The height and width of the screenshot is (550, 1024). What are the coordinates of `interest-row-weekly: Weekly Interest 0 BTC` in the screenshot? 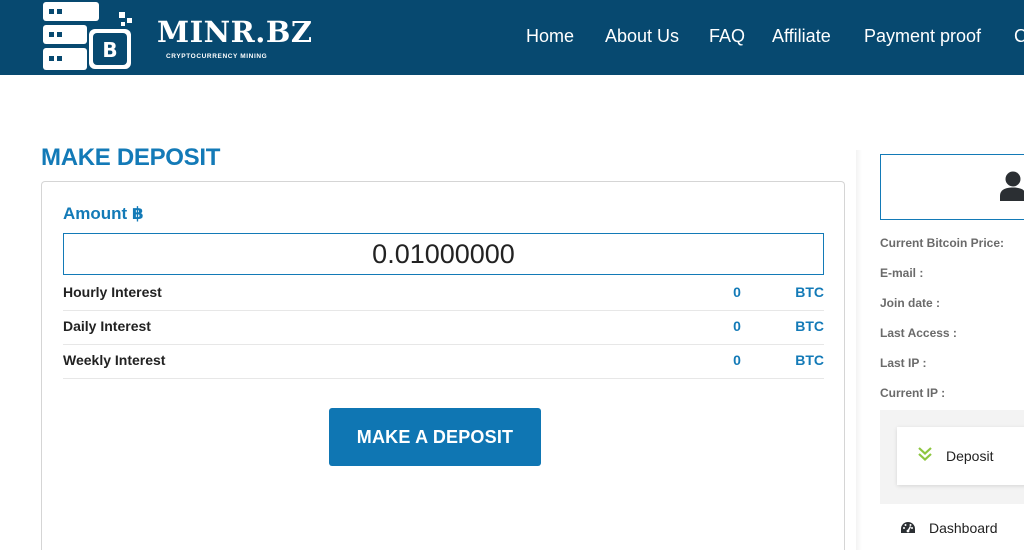 It's located at (443, 362).